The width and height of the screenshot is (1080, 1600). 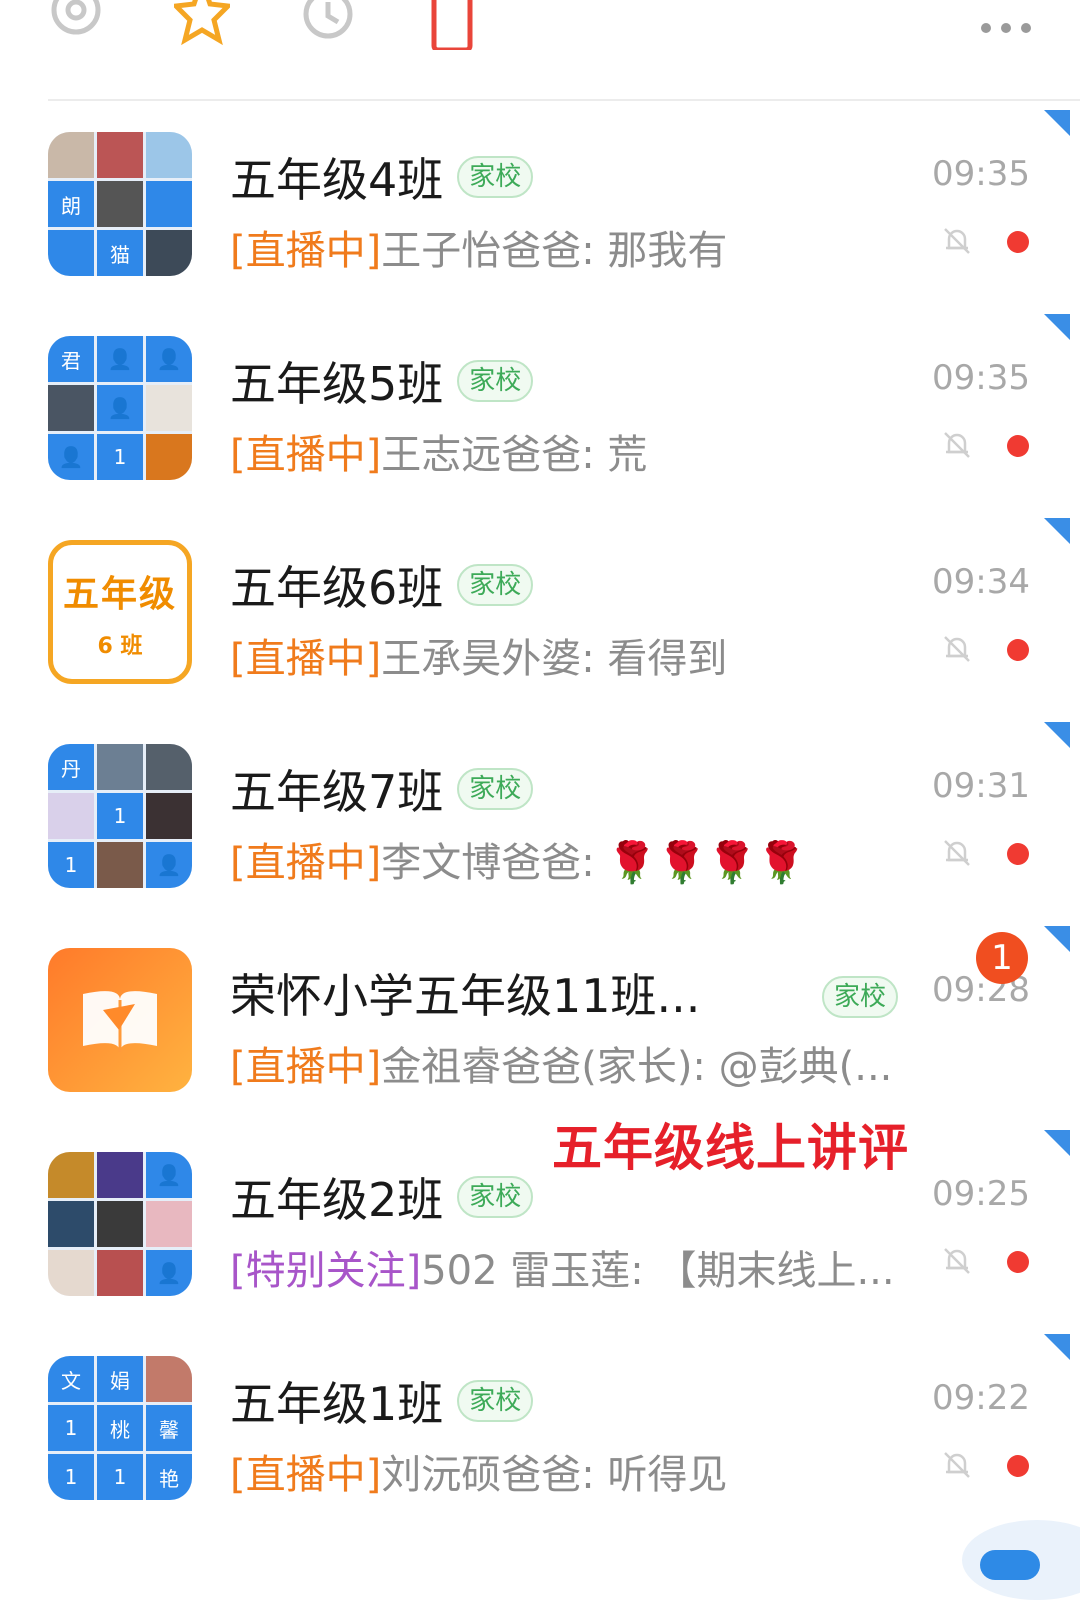 What do you see at coordinates (120, 1428) in the screenshot?
I see `group-avatar: 文 娟 1 桃 馨 1 1 艳` at bounding box center [120, 1428].